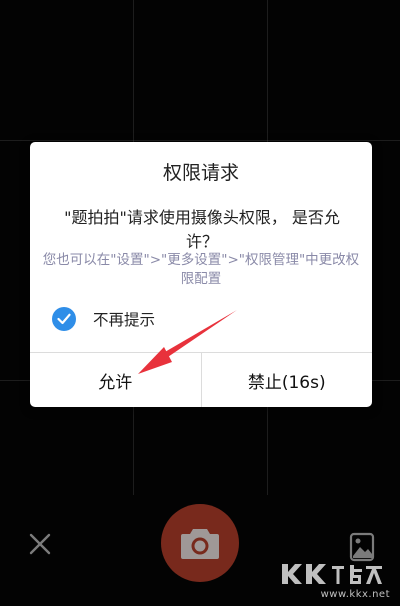 This screenshot has height=606, width=400. What do you see at coordinates (286, 380) in the screenshot?
I see `deny-button: 禁止(16s)` at bounding box center [286, 380].